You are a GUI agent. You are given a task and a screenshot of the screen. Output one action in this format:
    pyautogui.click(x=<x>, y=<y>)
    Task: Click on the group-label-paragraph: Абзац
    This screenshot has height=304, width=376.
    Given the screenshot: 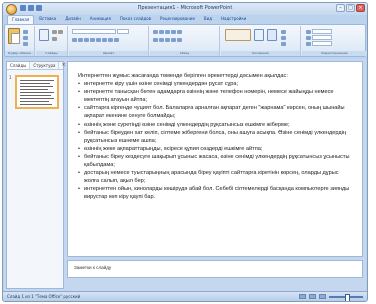 What is the action you would take?
    pyautogui.click(x=184, y=53)
    